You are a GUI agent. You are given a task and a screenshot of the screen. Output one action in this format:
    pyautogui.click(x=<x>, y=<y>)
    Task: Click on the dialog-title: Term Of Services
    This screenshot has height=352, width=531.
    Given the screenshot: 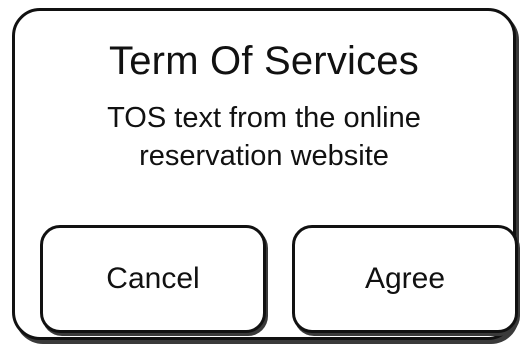 What is the action you would take?
    pyautogui.click(x=264, y=61)
    